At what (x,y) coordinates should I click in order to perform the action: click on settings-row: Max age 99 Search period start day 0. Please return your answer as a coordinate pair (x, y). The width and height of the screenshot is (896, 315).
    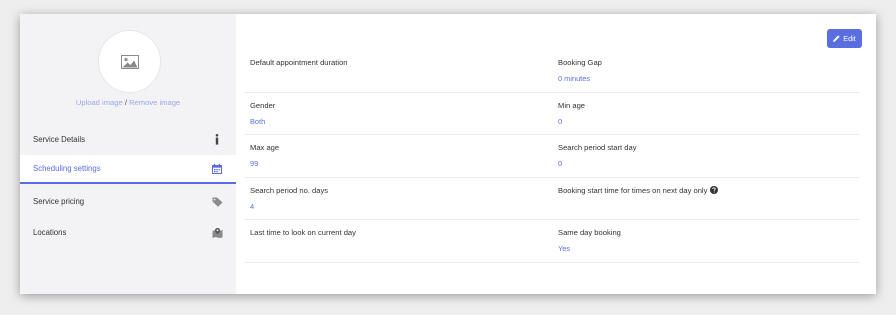
    Looking at the image, I should click on (552, 156).